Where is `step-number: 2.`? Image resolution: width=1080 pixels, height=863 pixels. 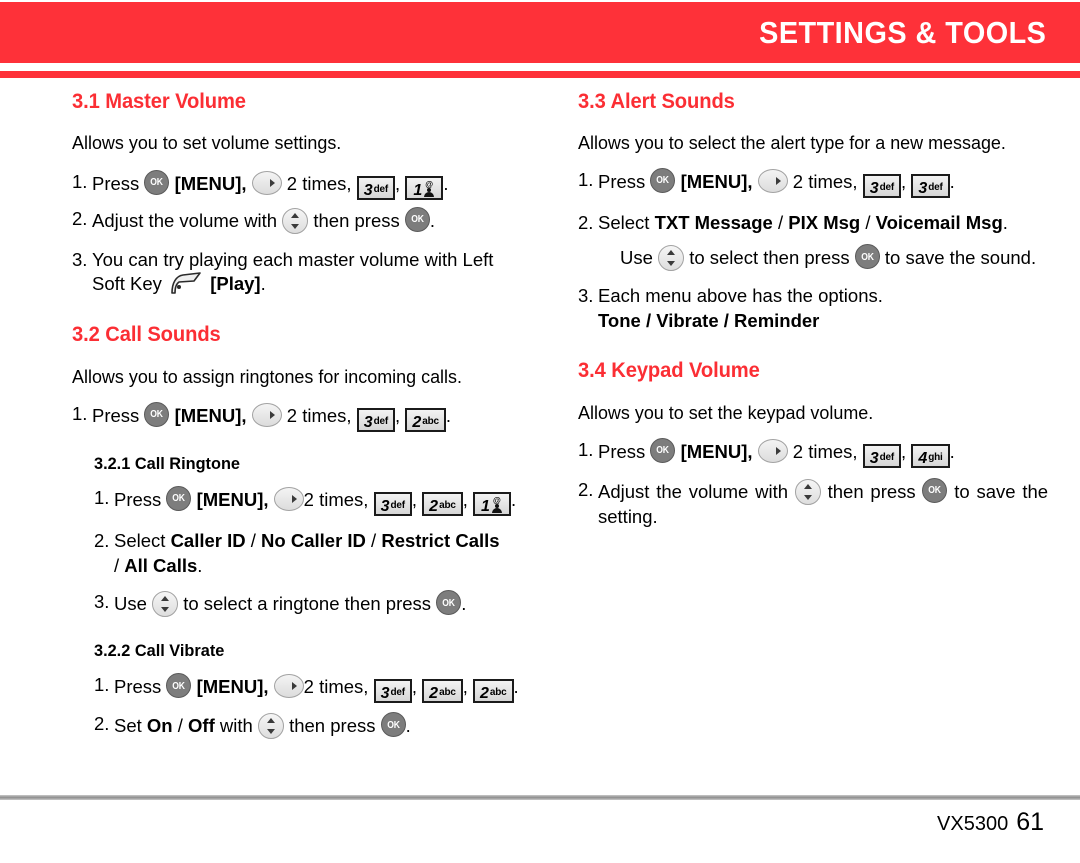
step-number: 2. is located at coordinates (586, 489).